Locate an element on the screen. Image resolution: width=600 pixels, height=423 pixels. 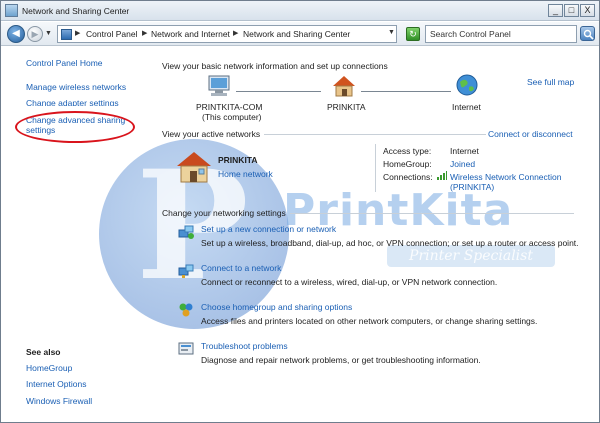
internet-node-label: Internet is located at coordinates (466, 107).